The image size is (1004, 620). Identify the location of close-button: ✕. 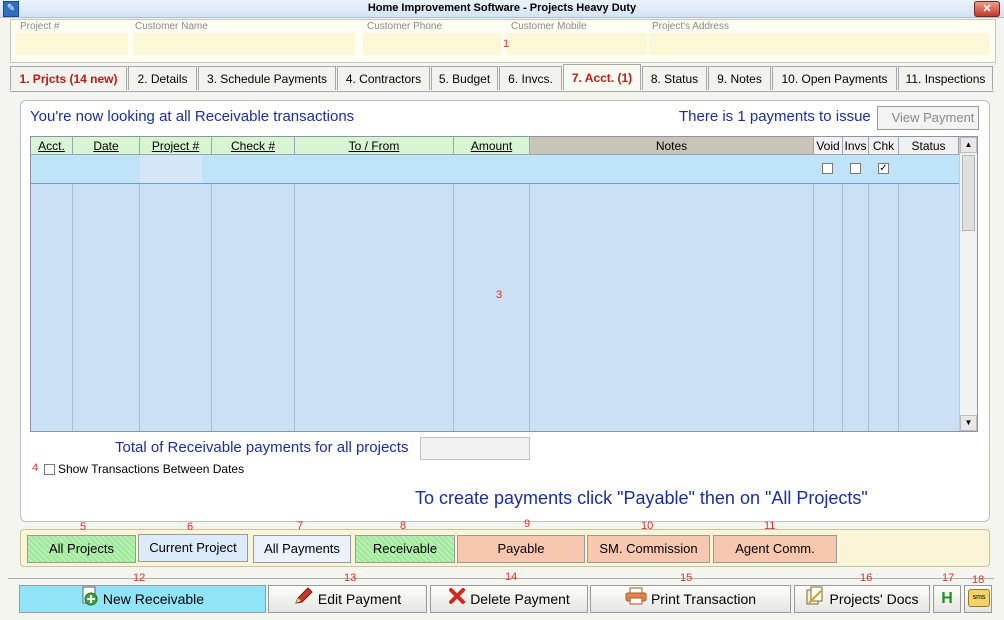
(987, 9).